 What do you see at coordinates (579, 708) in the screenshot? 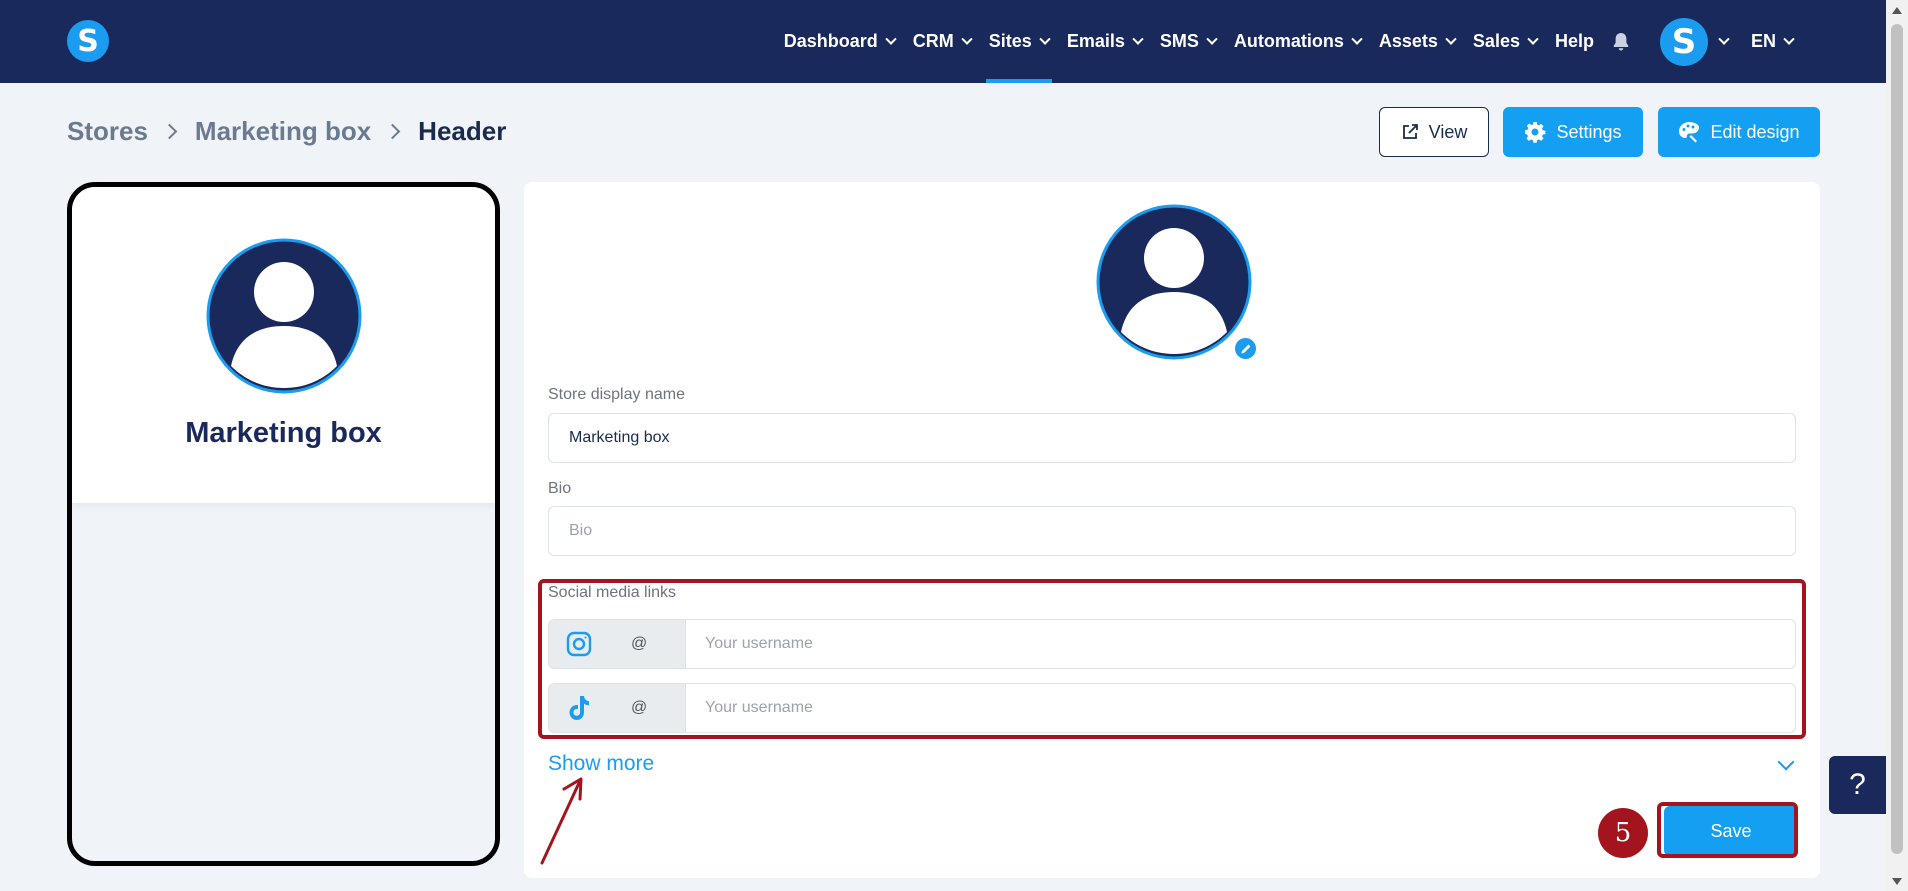
I see `tiktok-icon` at bounding box center [579, 708].